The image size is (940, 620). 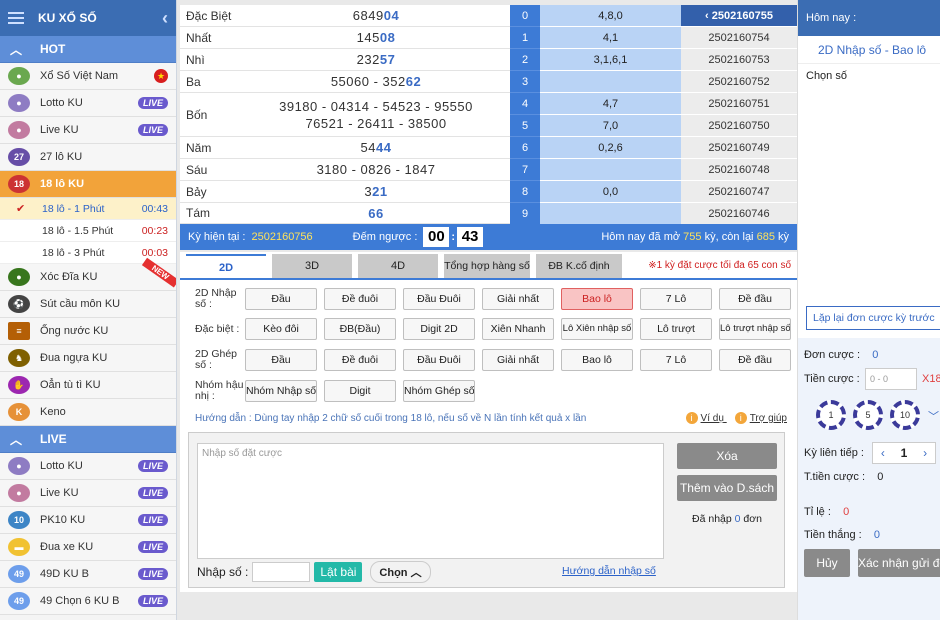 What do you see at coordinates (216, 359) in the screenshot?
I see `bet-row-label: 2D Ghép số :` at bounding box center [216, 359].